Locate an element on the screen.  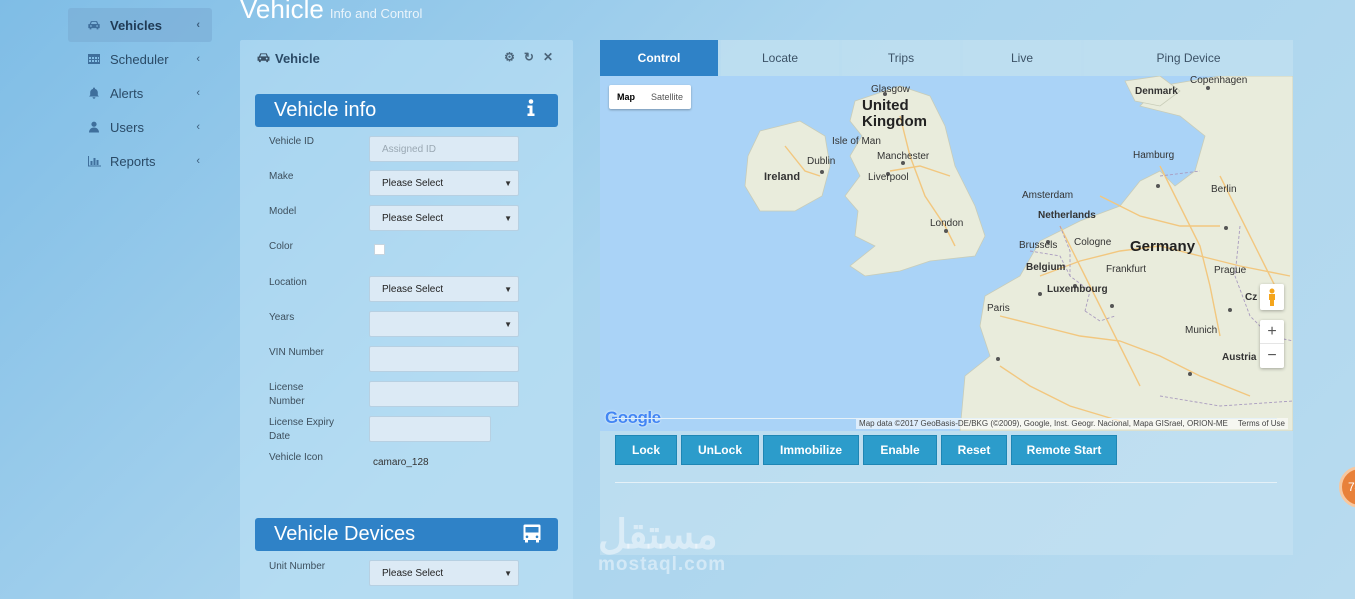
page-subtitle: Info and Control is located at coordinates (376, 13).